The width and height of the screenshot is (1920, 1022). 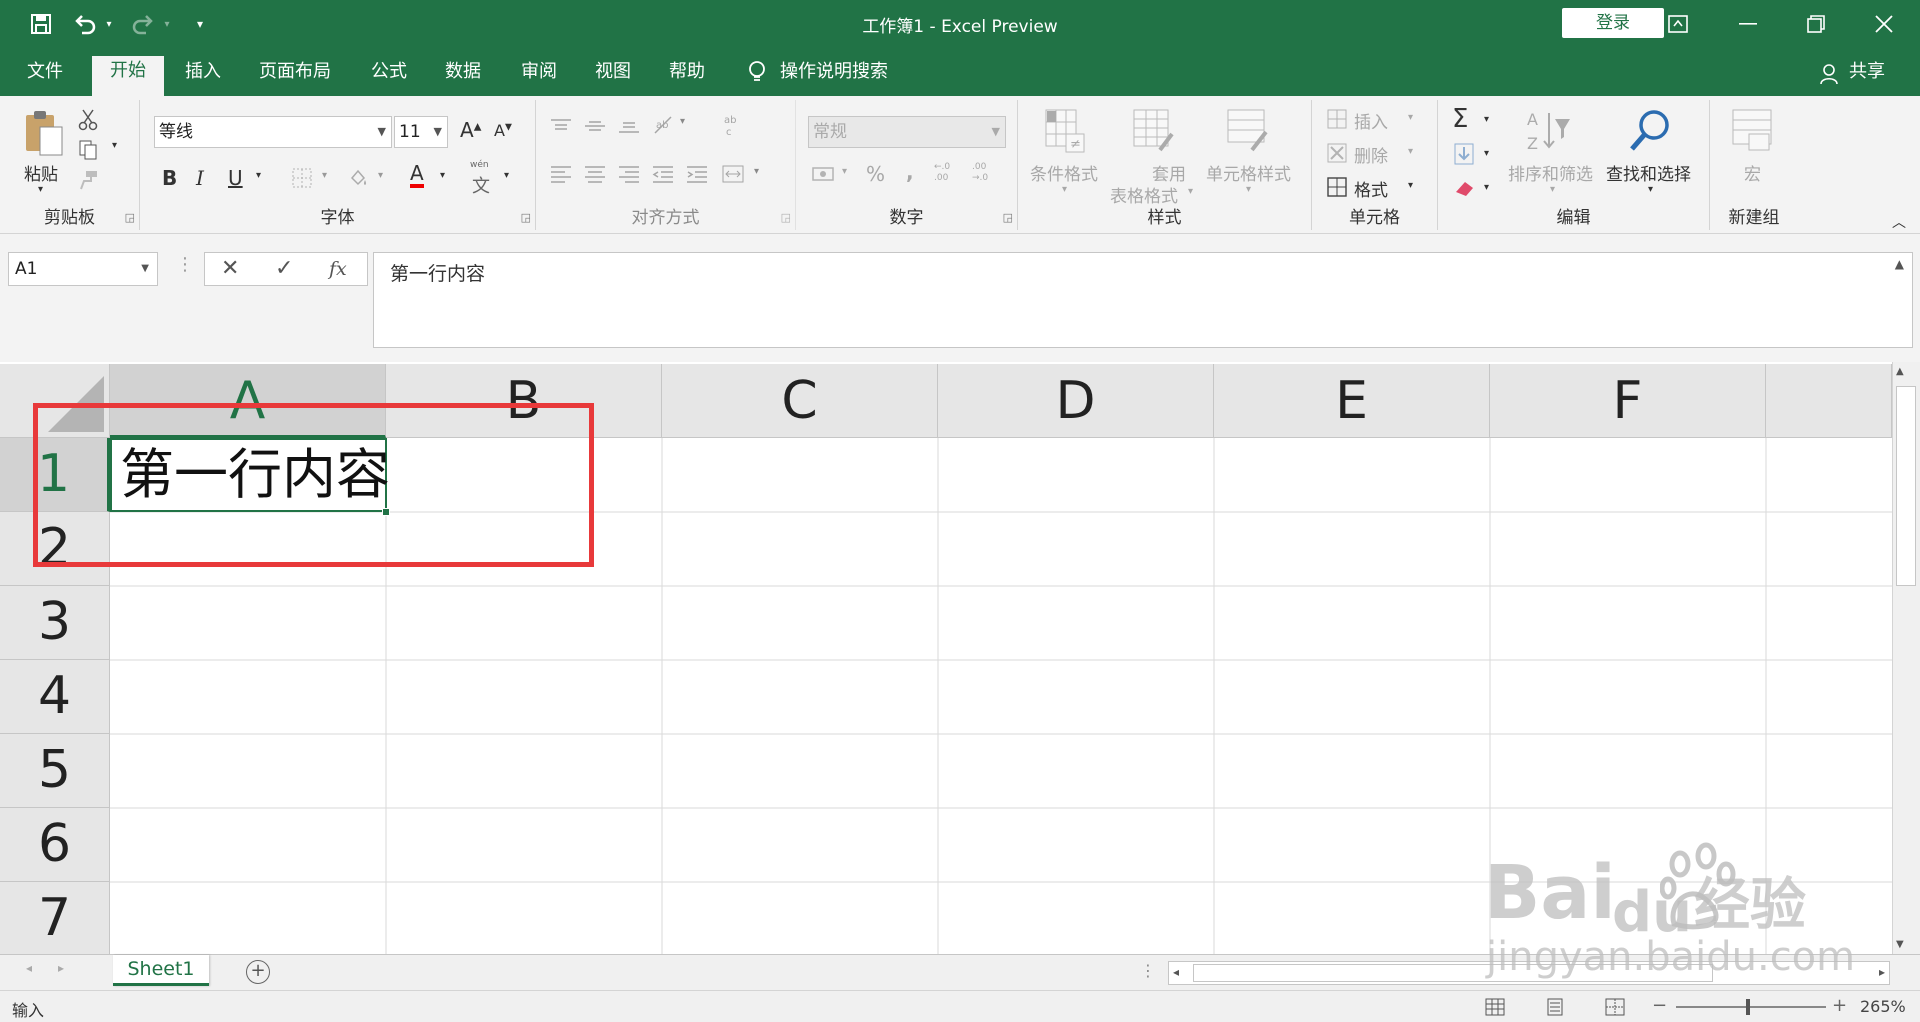 What do you see at coordinates (1548, 131) in the screenshot?
I see `sort-filter-icon: AZ` at bounding box center [1548, 131].